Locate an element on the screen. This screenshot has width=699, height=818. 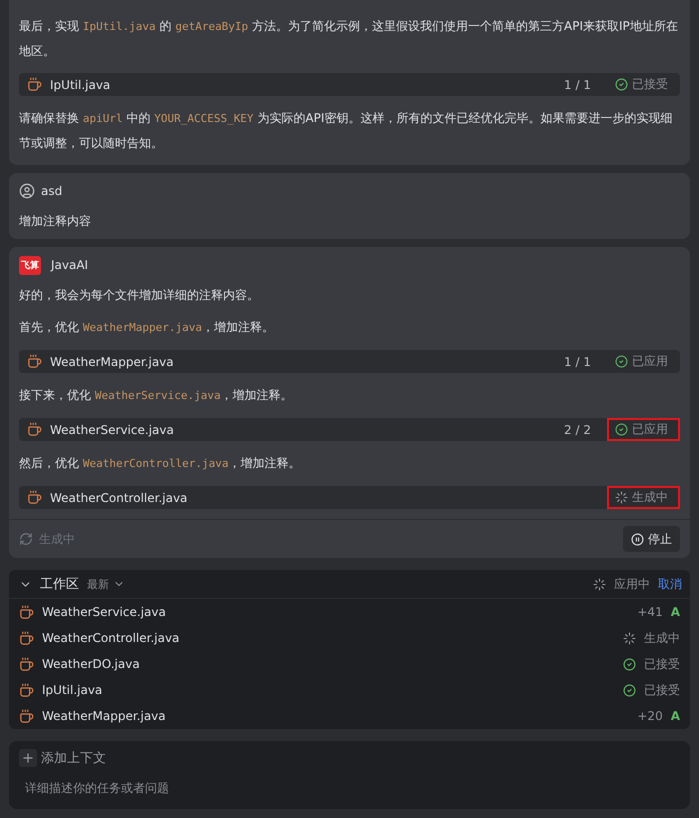
workspace-file: WeatherMapper.java +20 A is located at coordinates (349, 716).